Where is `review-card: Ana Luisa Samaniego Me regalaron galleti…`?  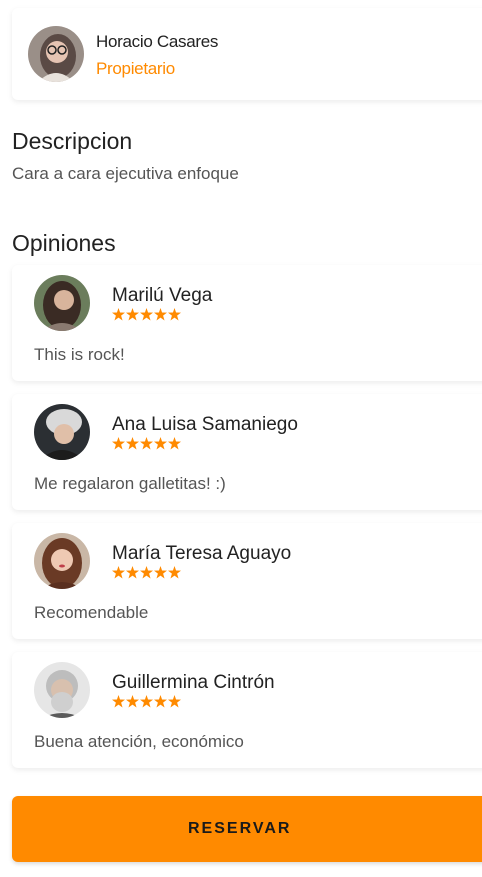
review-card: Ana Luisa Samaniego Me regalaron galleti… is located at coordinates (247, 452).